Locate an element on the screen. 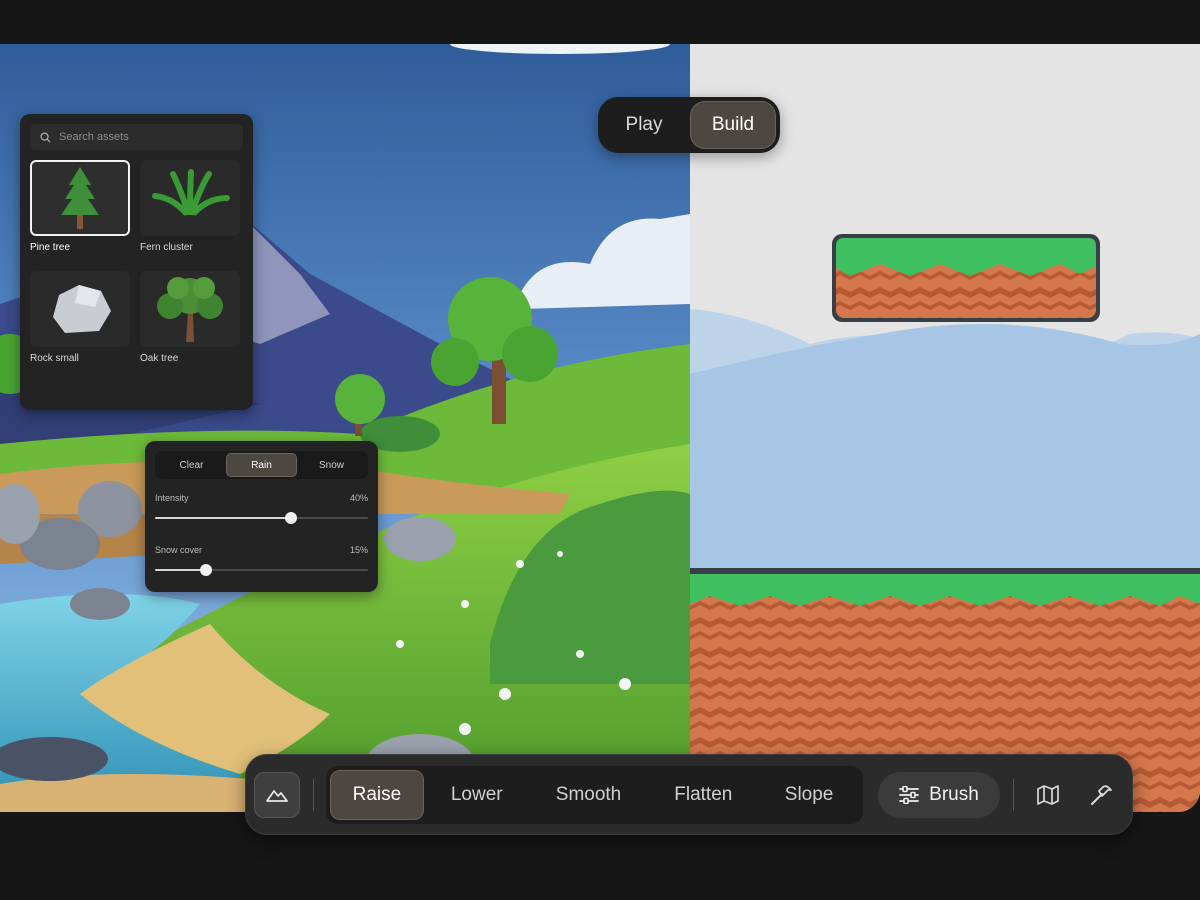 This screenshot has width=1200, height=900. terrain-tool-button is located at coordinates (277, 795).